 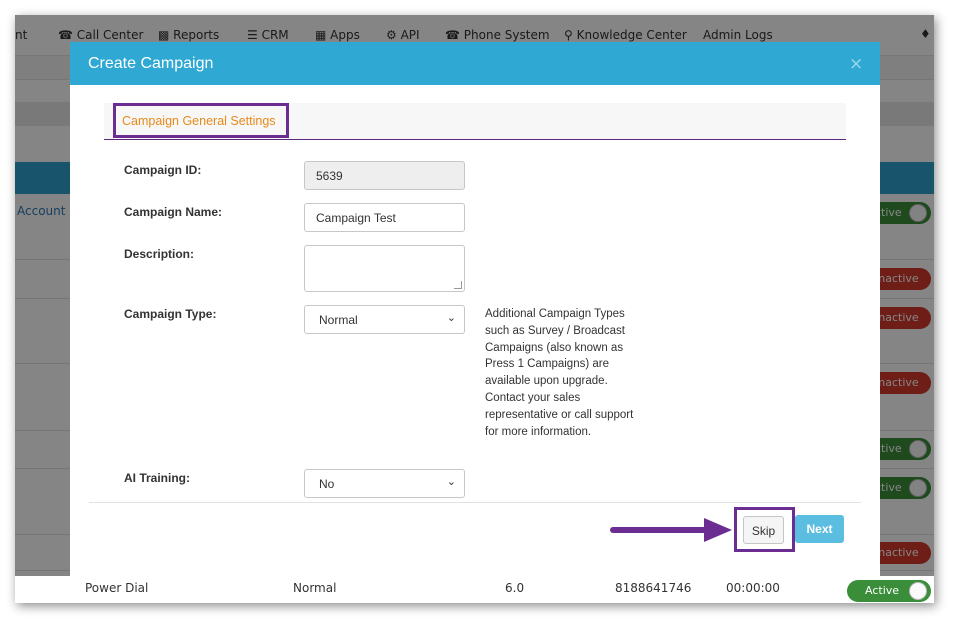 What do you see at coordinates (384, 217) in the screenshot?
I see `campaign-name-field: Campaign Test` at bounding box center [384, 217].